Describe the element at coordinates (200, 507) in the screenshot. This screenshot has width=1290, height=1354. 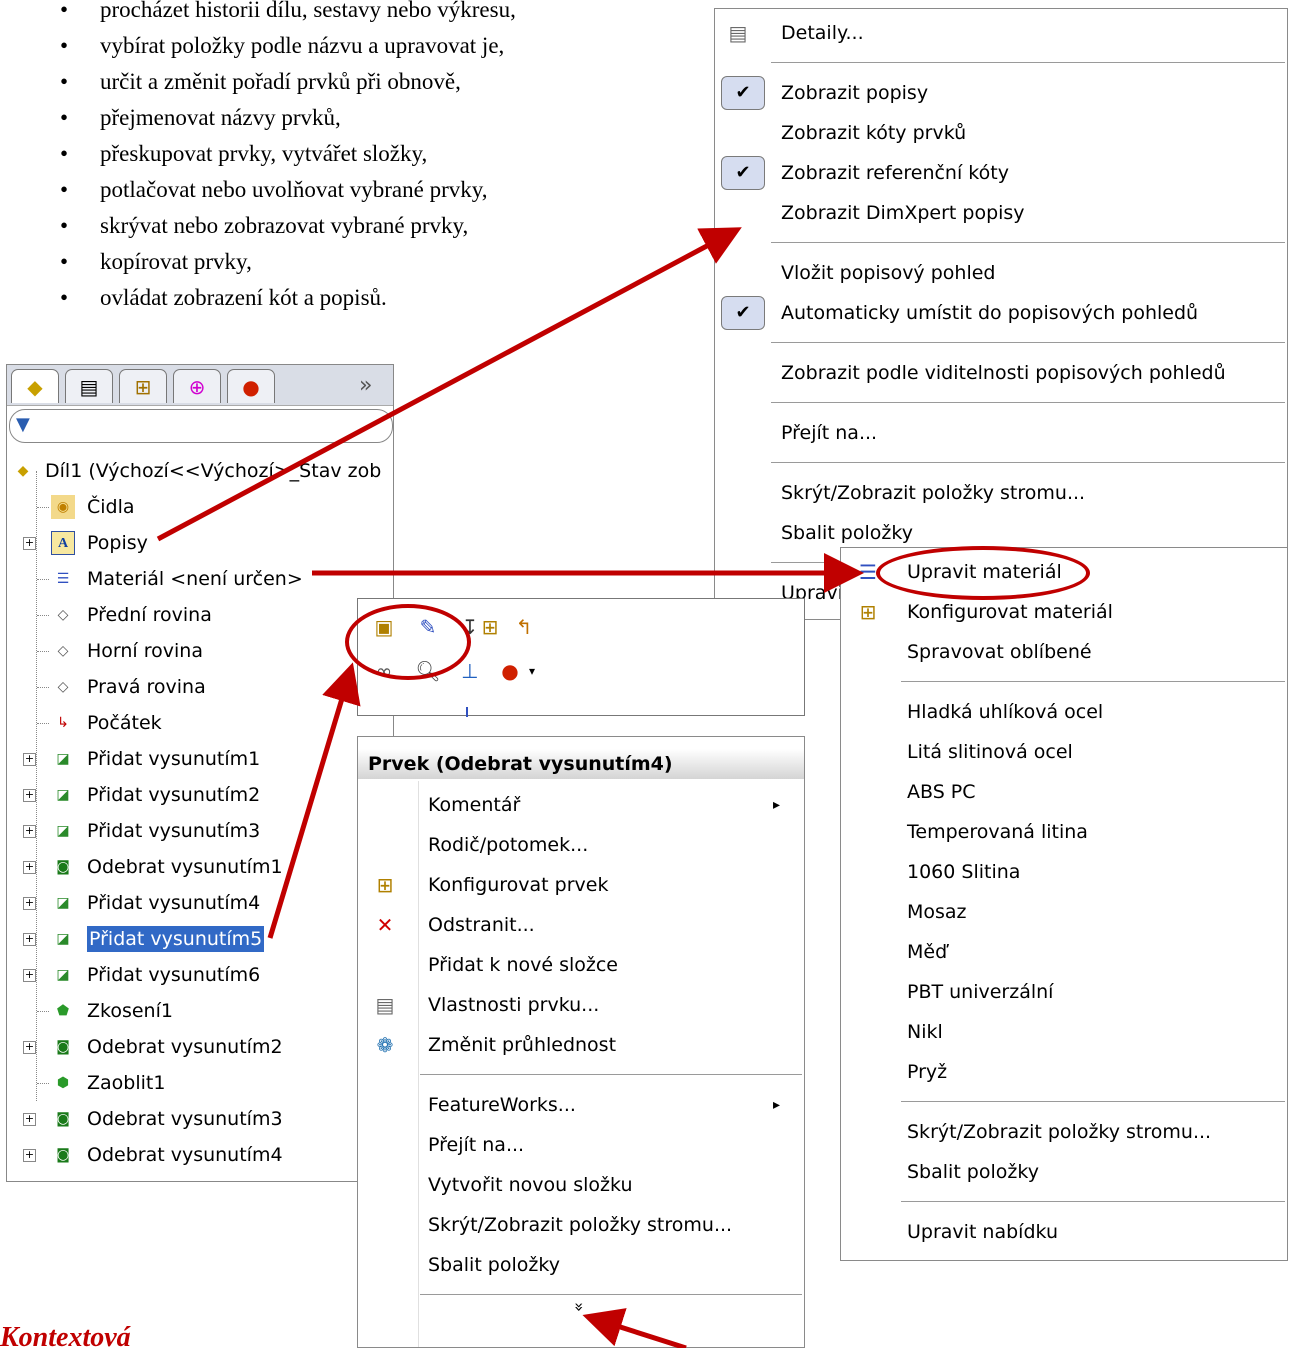
I see `tree-item: ◉ Čidla` at that location.